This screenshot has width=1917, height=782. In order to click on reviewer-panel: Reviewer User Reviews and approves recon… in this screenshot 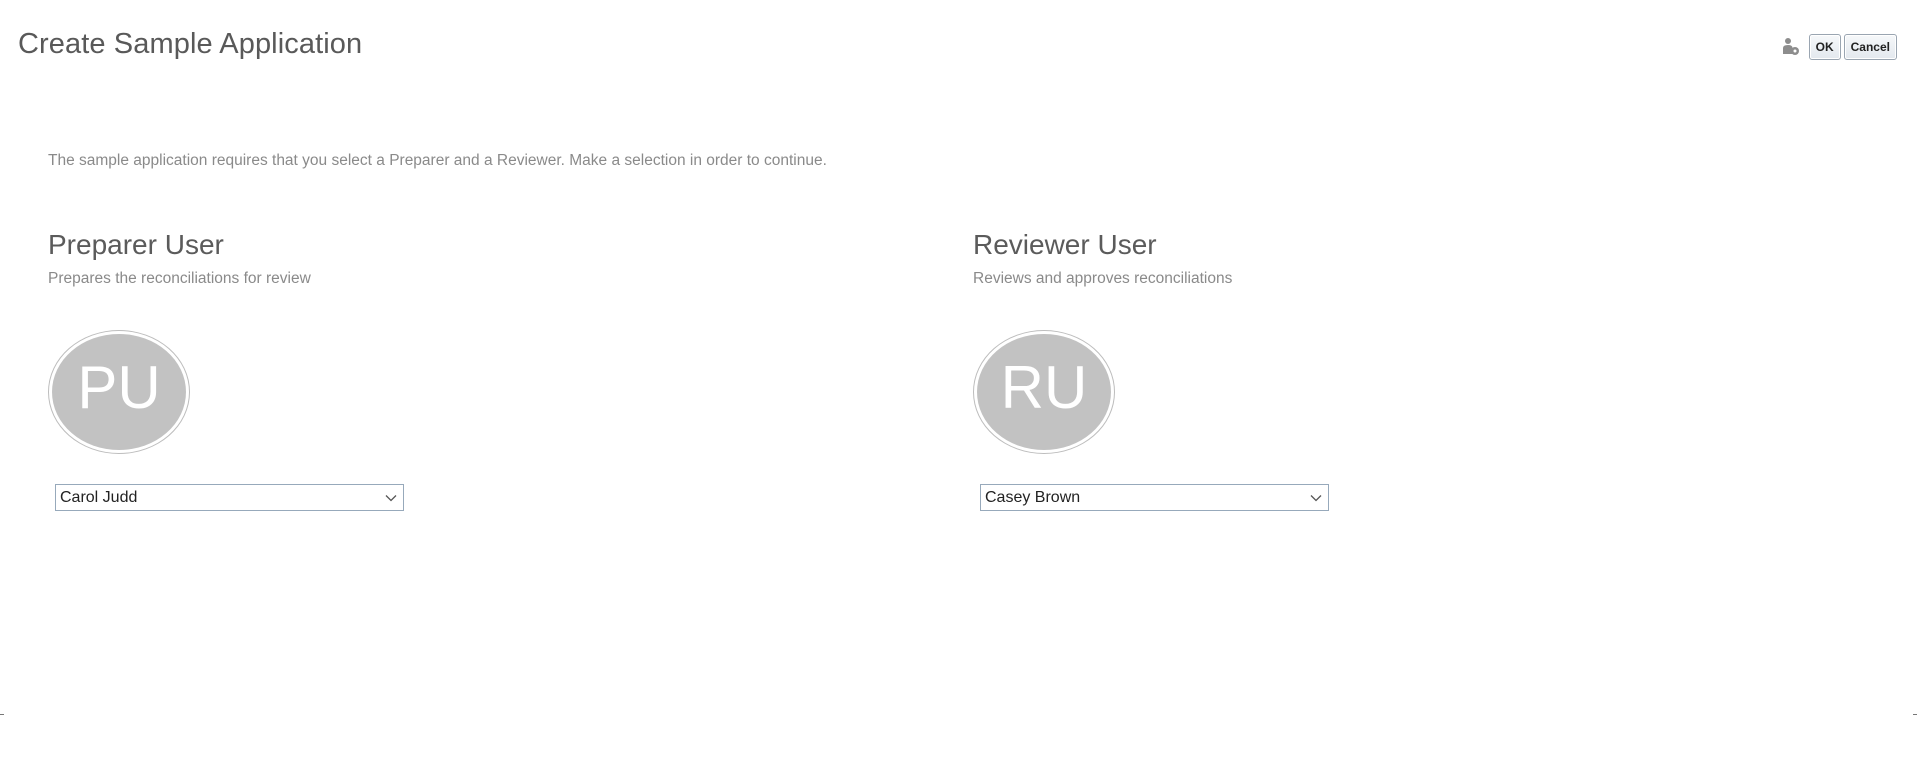, I will do `click(1183, 369)`.